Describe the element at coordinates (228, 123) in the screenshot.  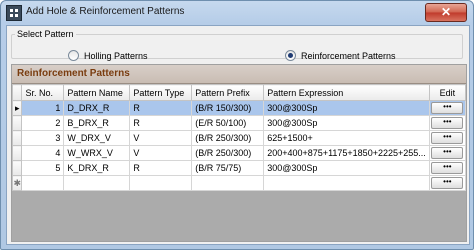
I see `cell-pattern-prefix: (E/R 50/100)` at that location.